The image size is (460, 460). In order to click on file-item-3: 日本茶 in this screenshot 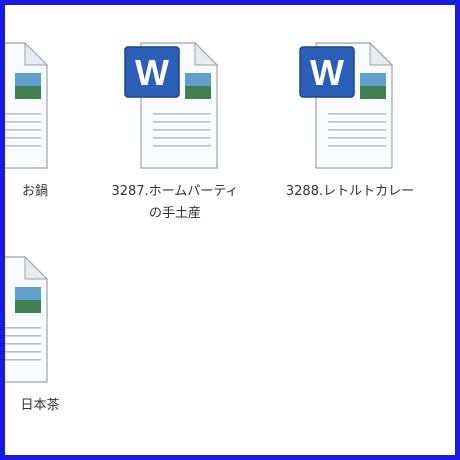, I will do `click(45, 332)`.